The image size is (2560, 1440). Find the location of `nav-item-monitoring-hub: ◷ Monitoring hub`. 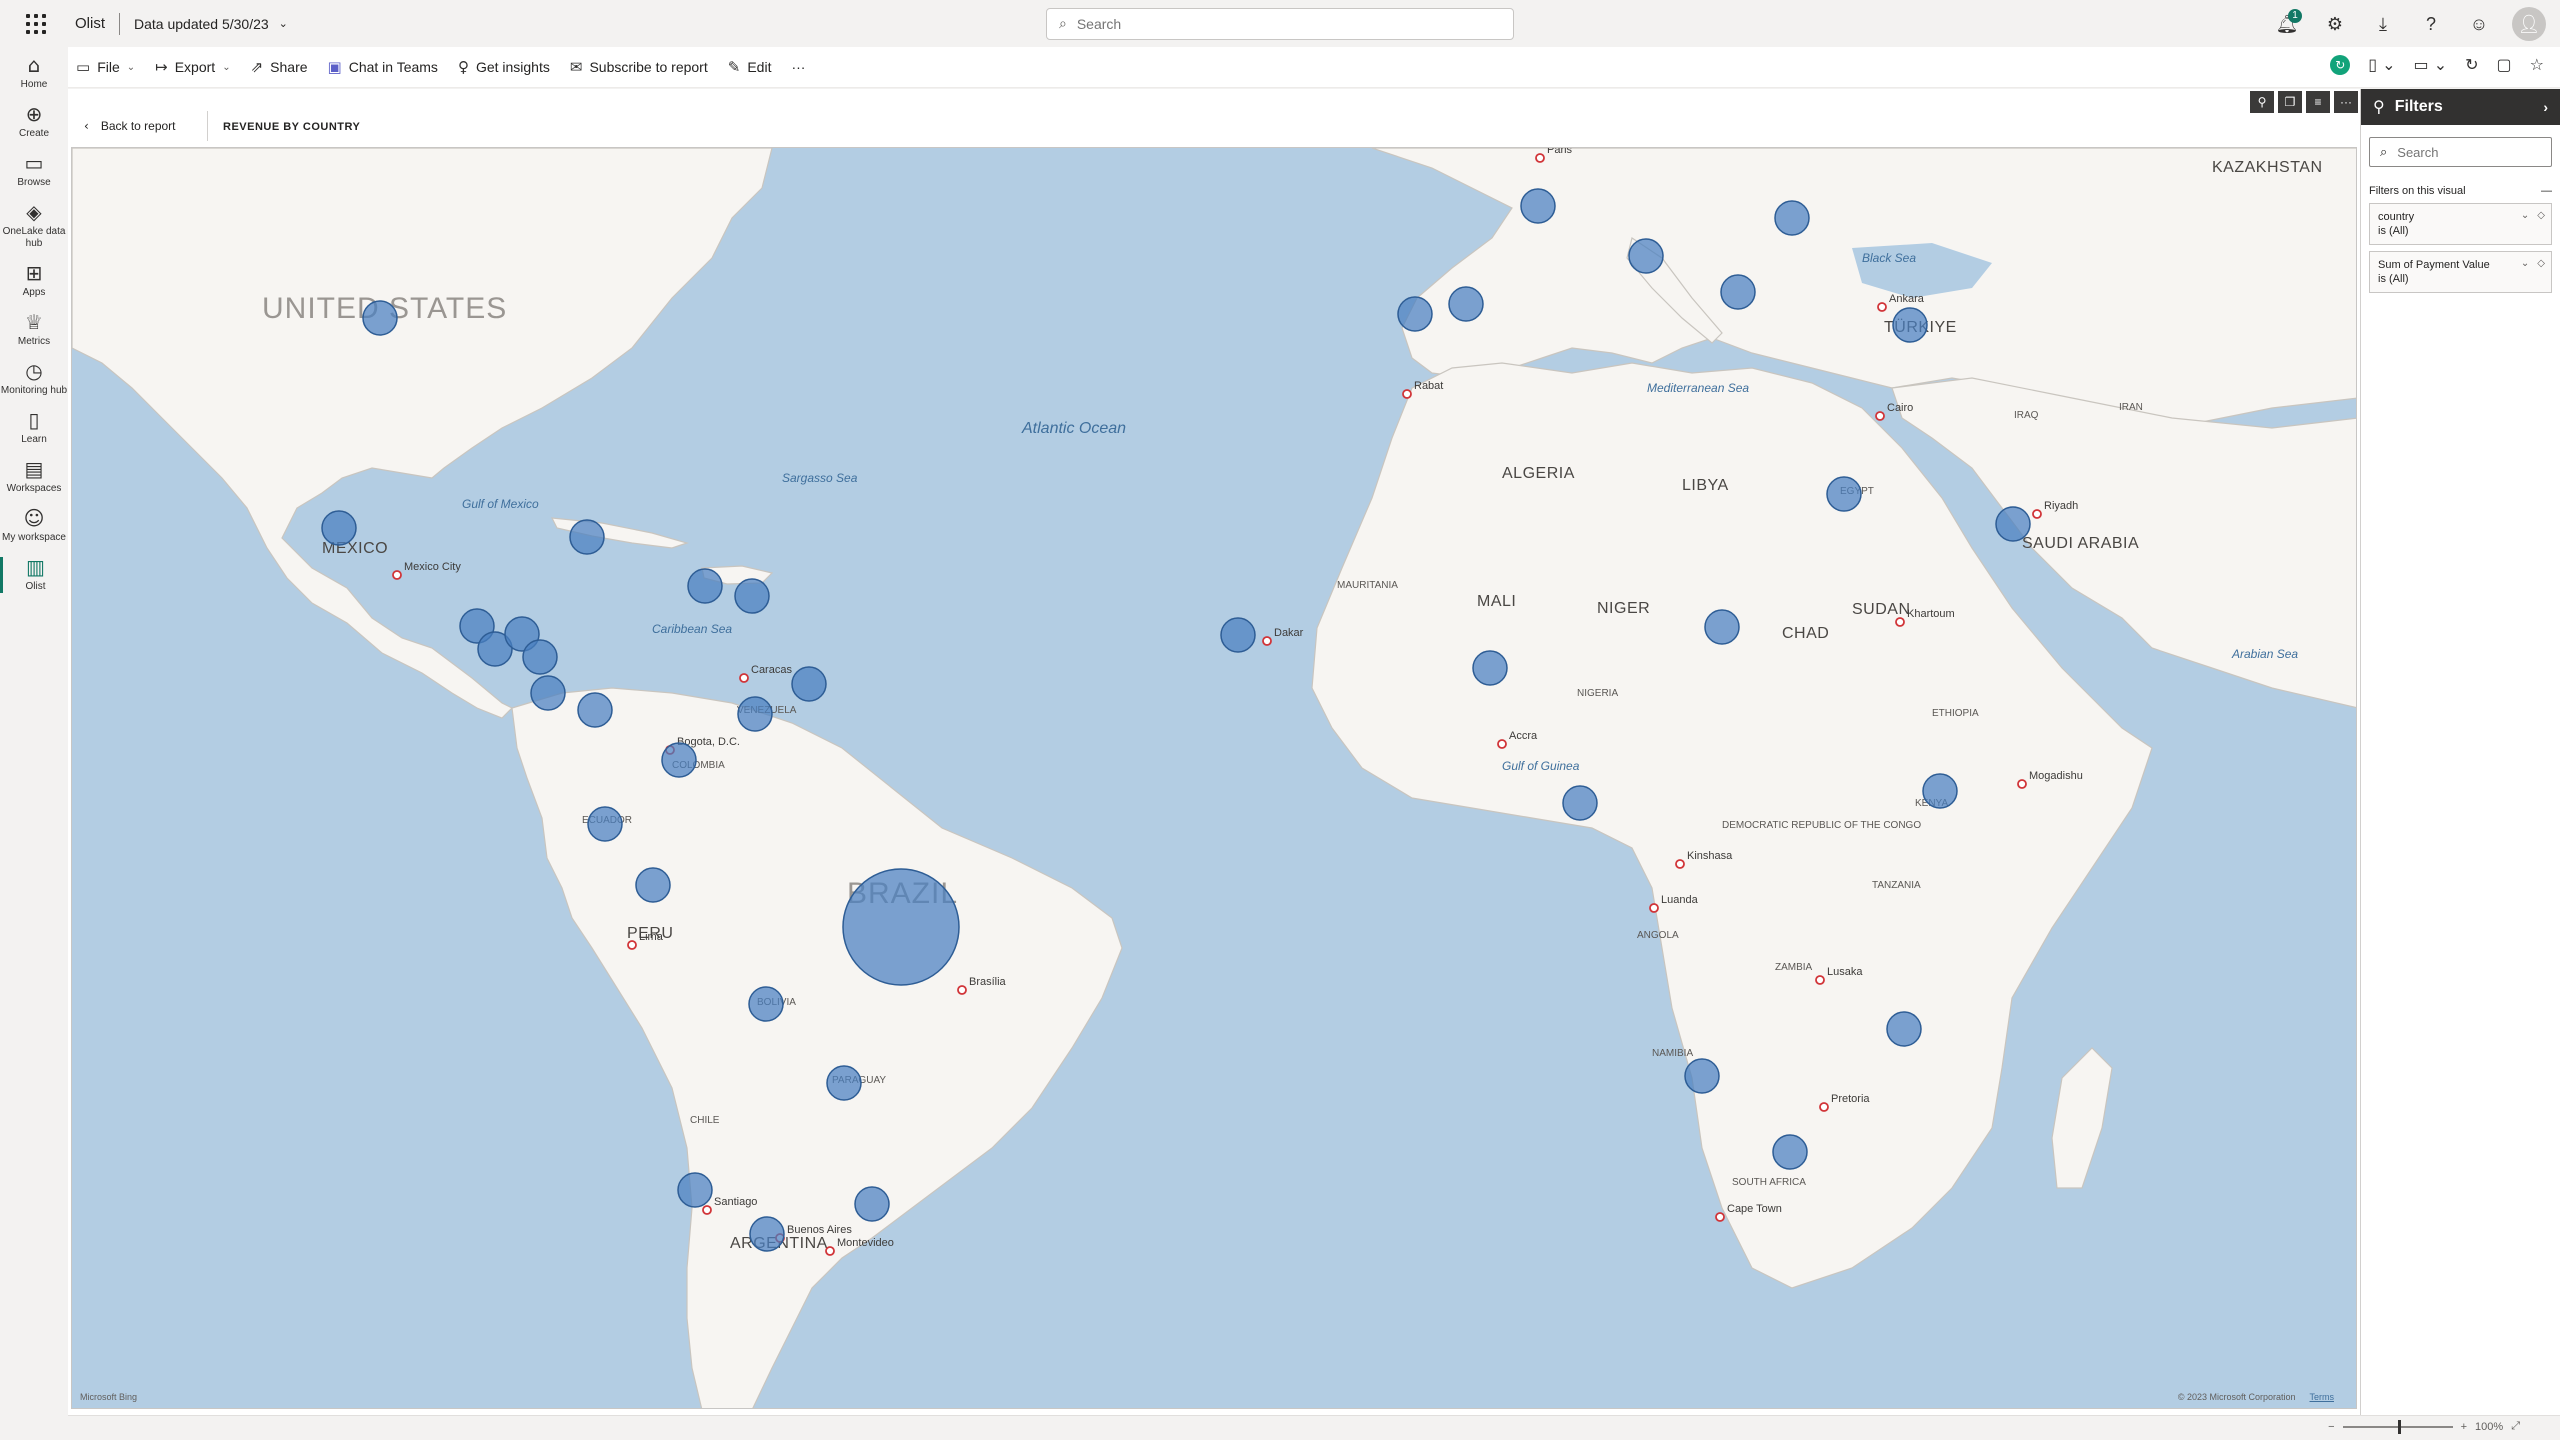

nav-item-monitoring-hub: ◷ Monitoring hub is located at coordinates (34, 379).